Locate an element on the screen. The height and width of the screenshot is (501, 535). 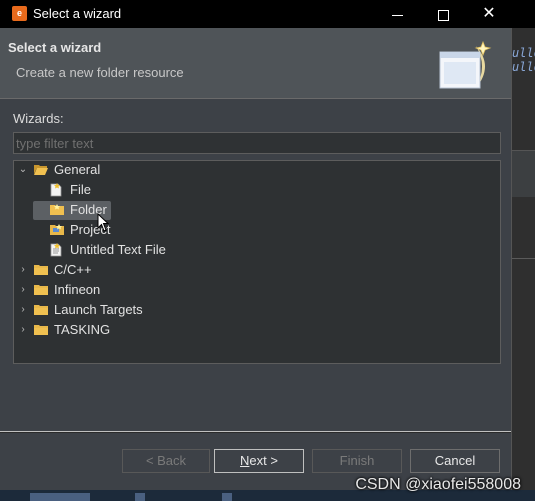
cancel-button: Cancel is located at coordinates (455, 461).